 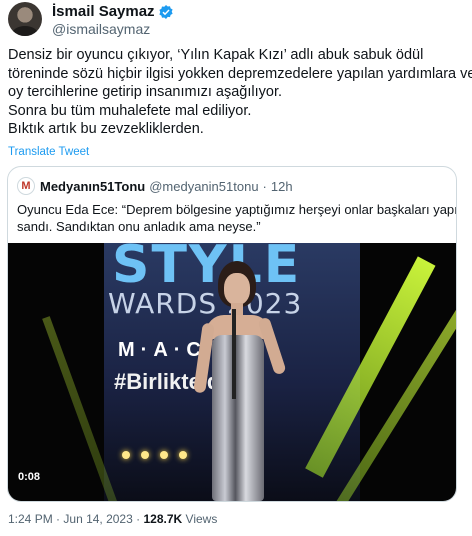 What do you see at coordinates (203, 186) in the screenshot?
I see `quoted-author-handle: @medyanin51tonu` at bounding box center [203, 186].